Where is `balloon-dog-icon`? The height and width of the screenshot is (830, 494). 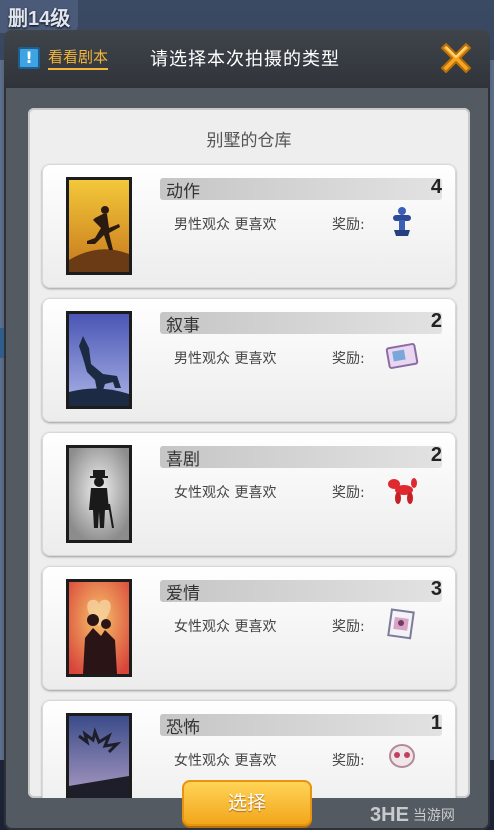
balloon-dog-icon is located at coordinates (402, 490).